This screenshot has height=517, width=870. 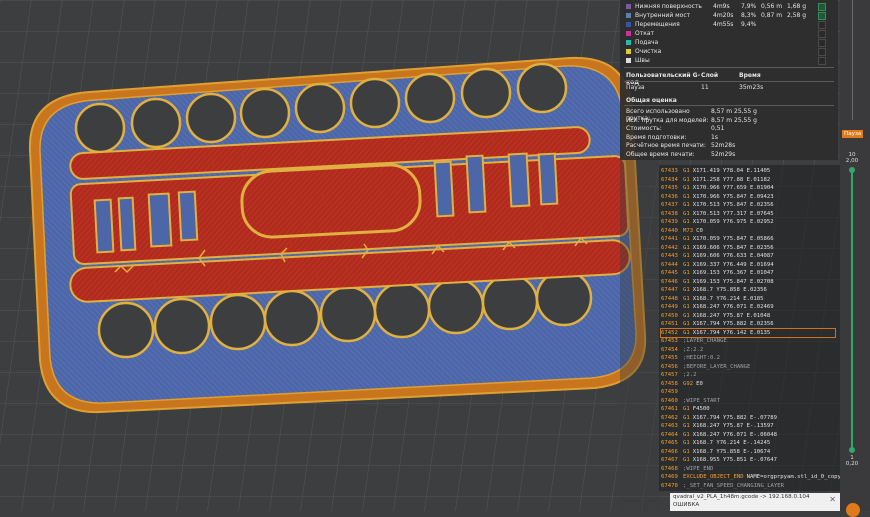 What do you see at coordinates (748, 332) in the screenshot?
I see `gcode-line: 67452 G1 X167.794 Y76.142 E.0135` at bounding box center [748, 332].